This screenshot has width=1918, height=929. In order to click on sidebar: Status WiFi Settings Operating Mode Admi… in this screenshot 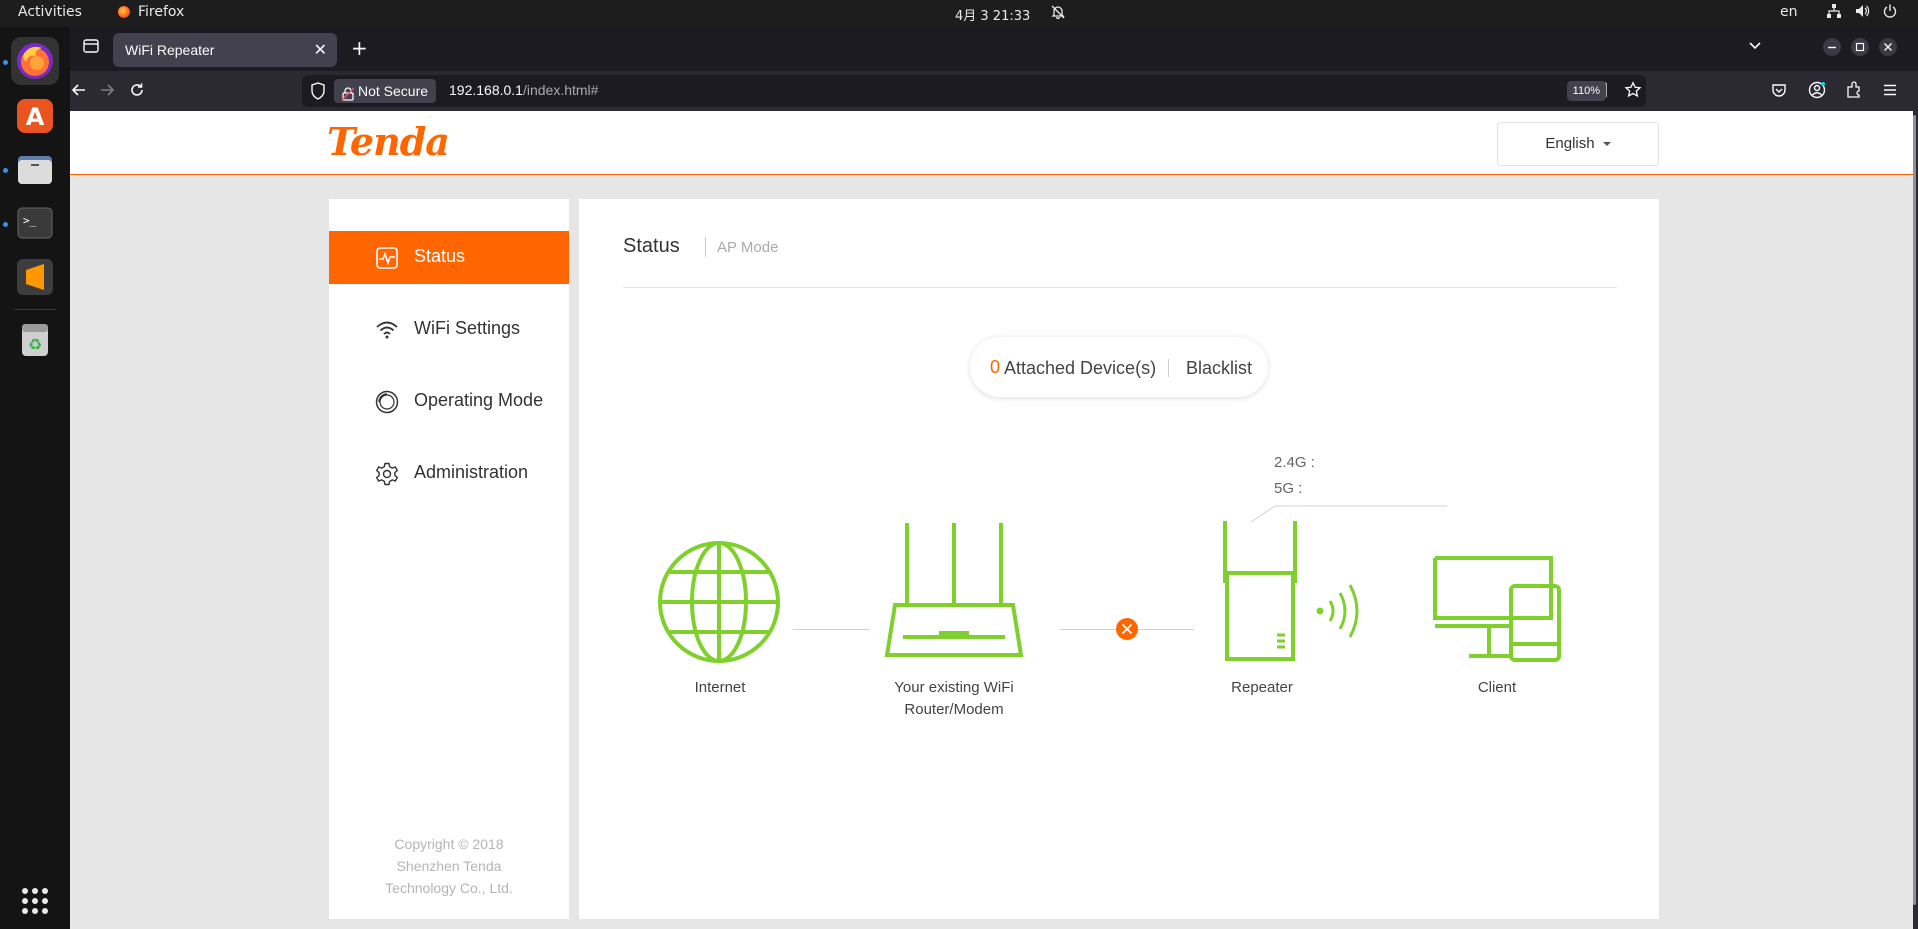, I will do `click(449, 559)`.